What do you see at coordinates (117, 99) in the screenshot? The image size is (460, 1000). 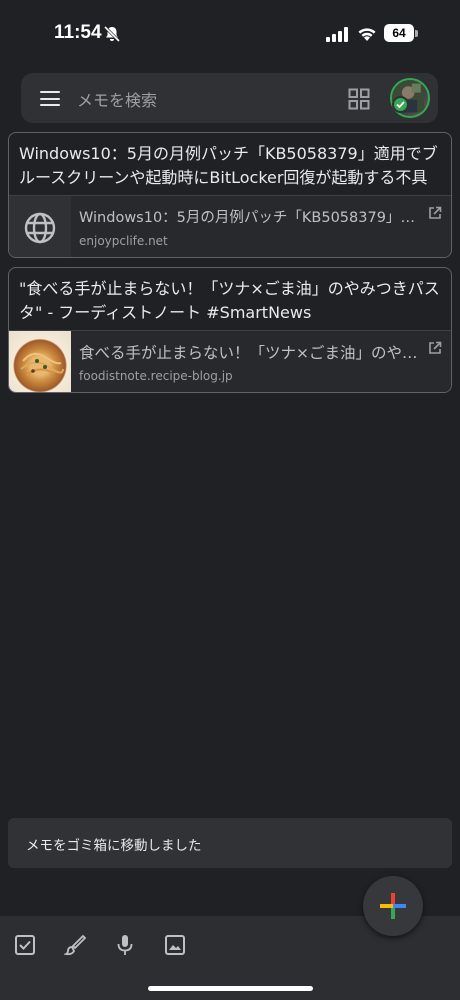 I see `search-input: メモを検索` at bounding box center [117, 99].